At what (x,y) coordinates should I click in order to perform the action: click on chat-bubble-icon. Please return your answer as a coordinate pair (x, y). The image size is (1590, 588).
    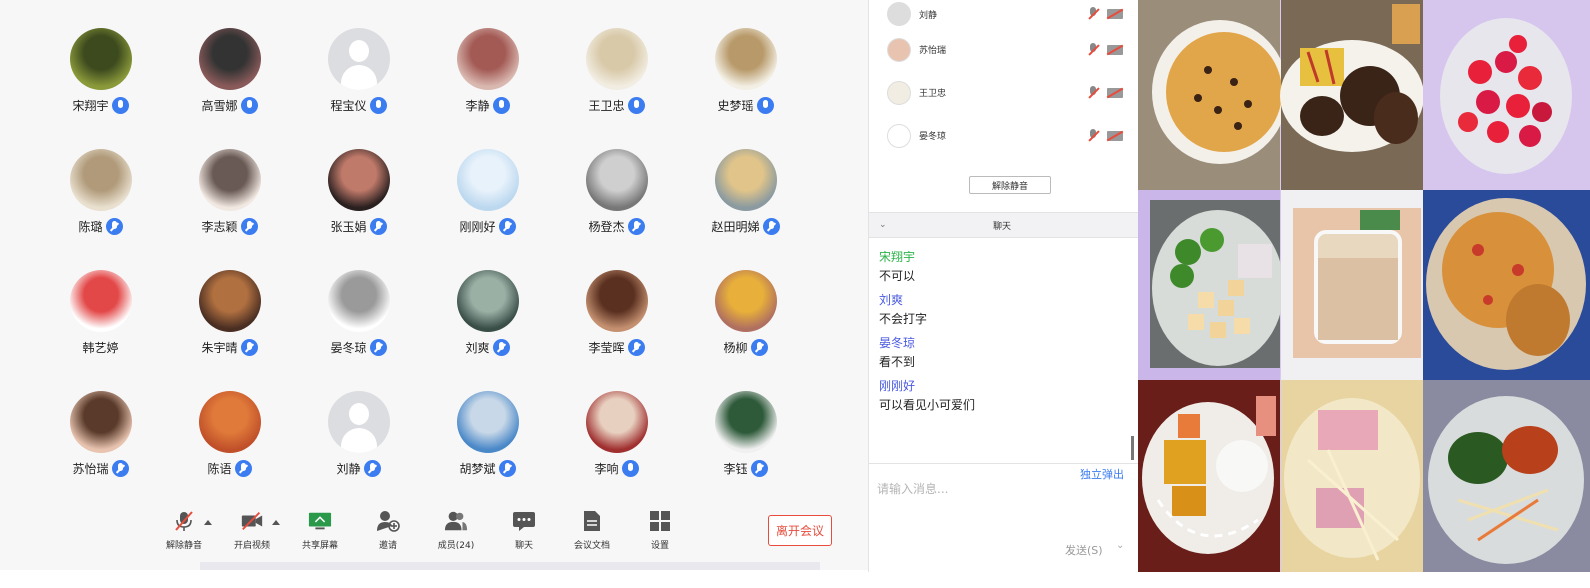
    Looking at the image, I should click on (524, 521).